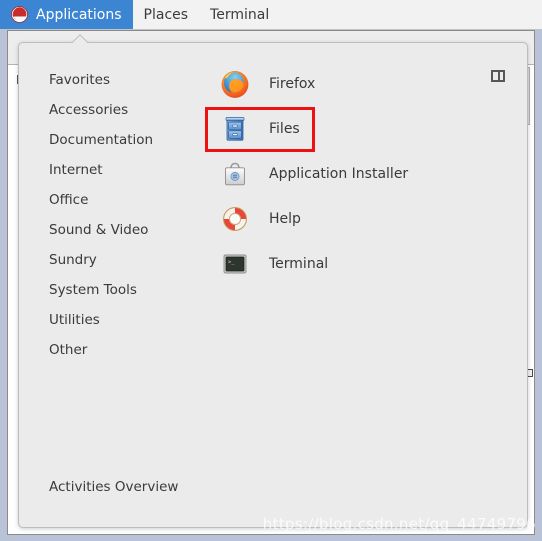 Image resolution: width=542 pixels, height=541 pixels. I want to click on firefox-icon, so click(235, 84).